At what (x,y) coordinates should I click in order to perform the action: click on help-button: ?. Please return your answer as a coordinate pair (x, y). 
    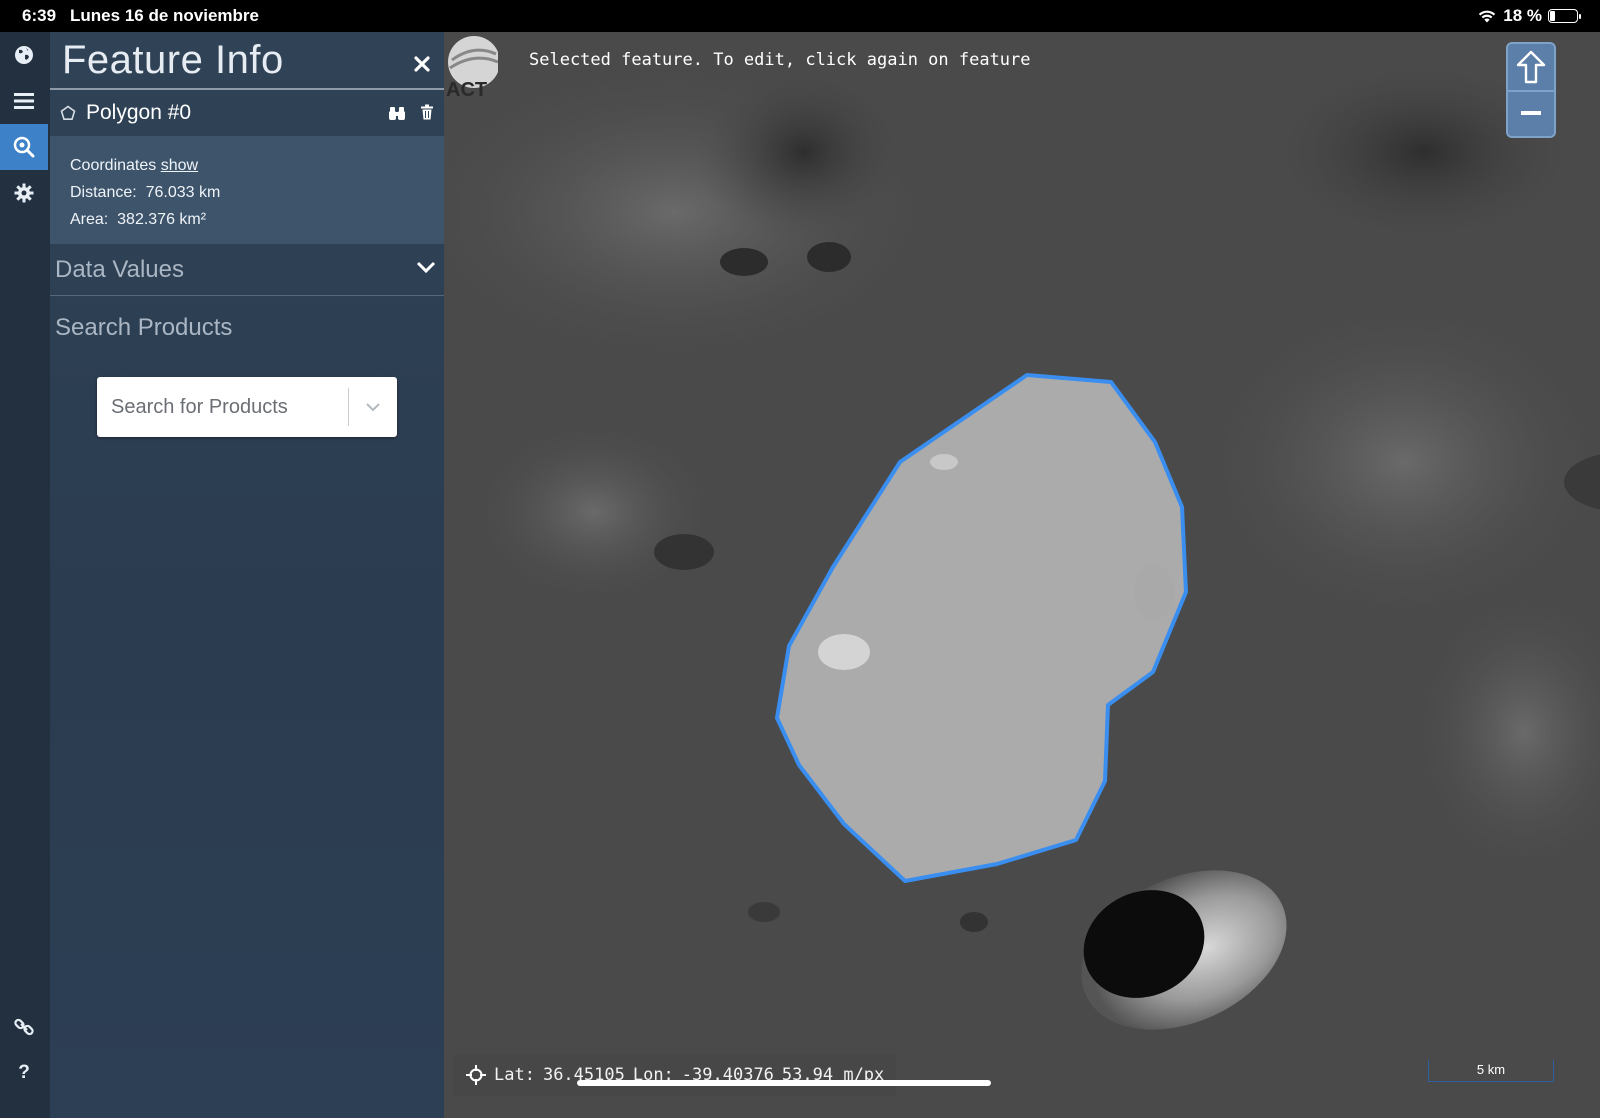
    Looking at the image, I should click on (24, 1073).